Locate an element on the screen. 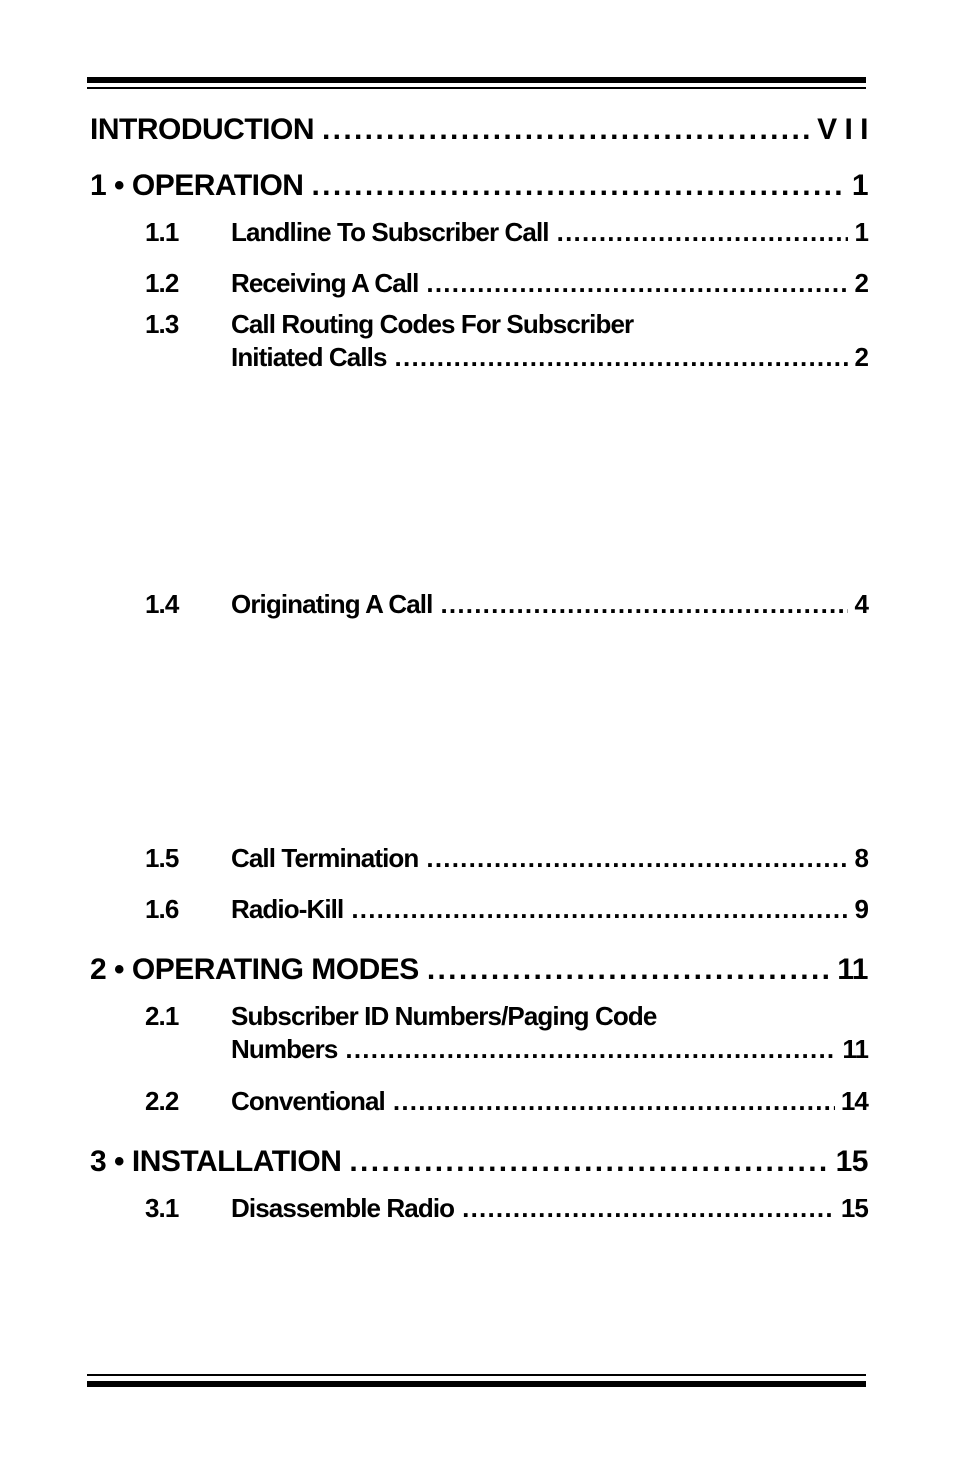 This screenshot has width=954, height=1475. toc-title-line1: Call Routing Codes For Subscriber is located at coordinates (432, 324).